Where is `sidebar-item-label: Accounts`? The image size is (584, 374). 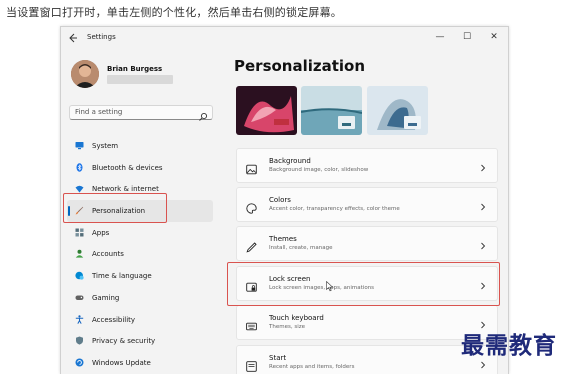
sidebar-item-label: Accounts is located at coordinates (108, 254).